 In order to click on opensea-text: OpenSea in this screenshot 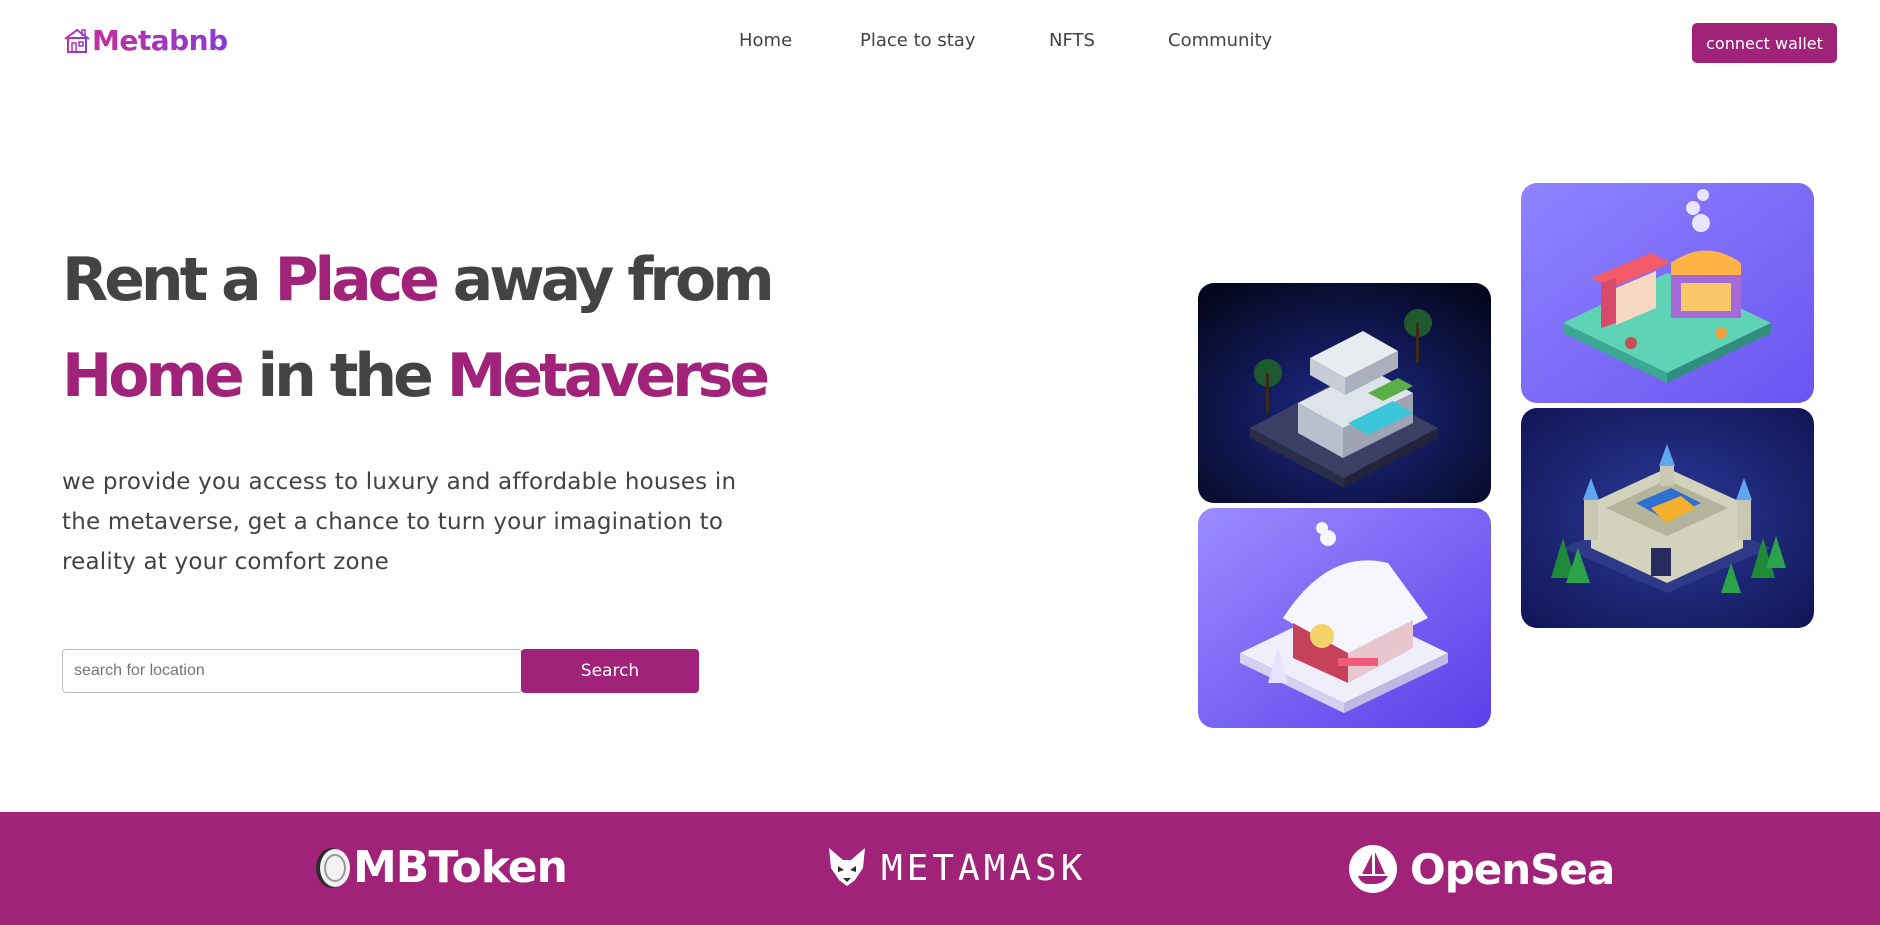, I will do `click(1512, 869)`.